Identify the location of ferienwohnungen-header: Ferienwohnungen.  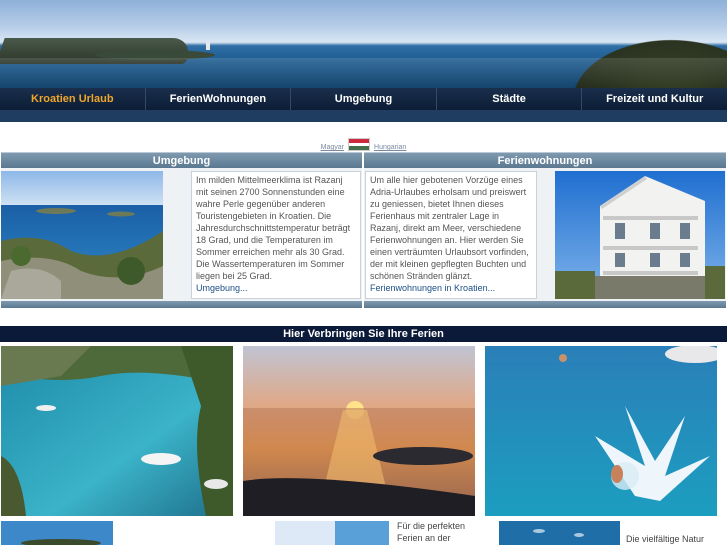
(545, 160).